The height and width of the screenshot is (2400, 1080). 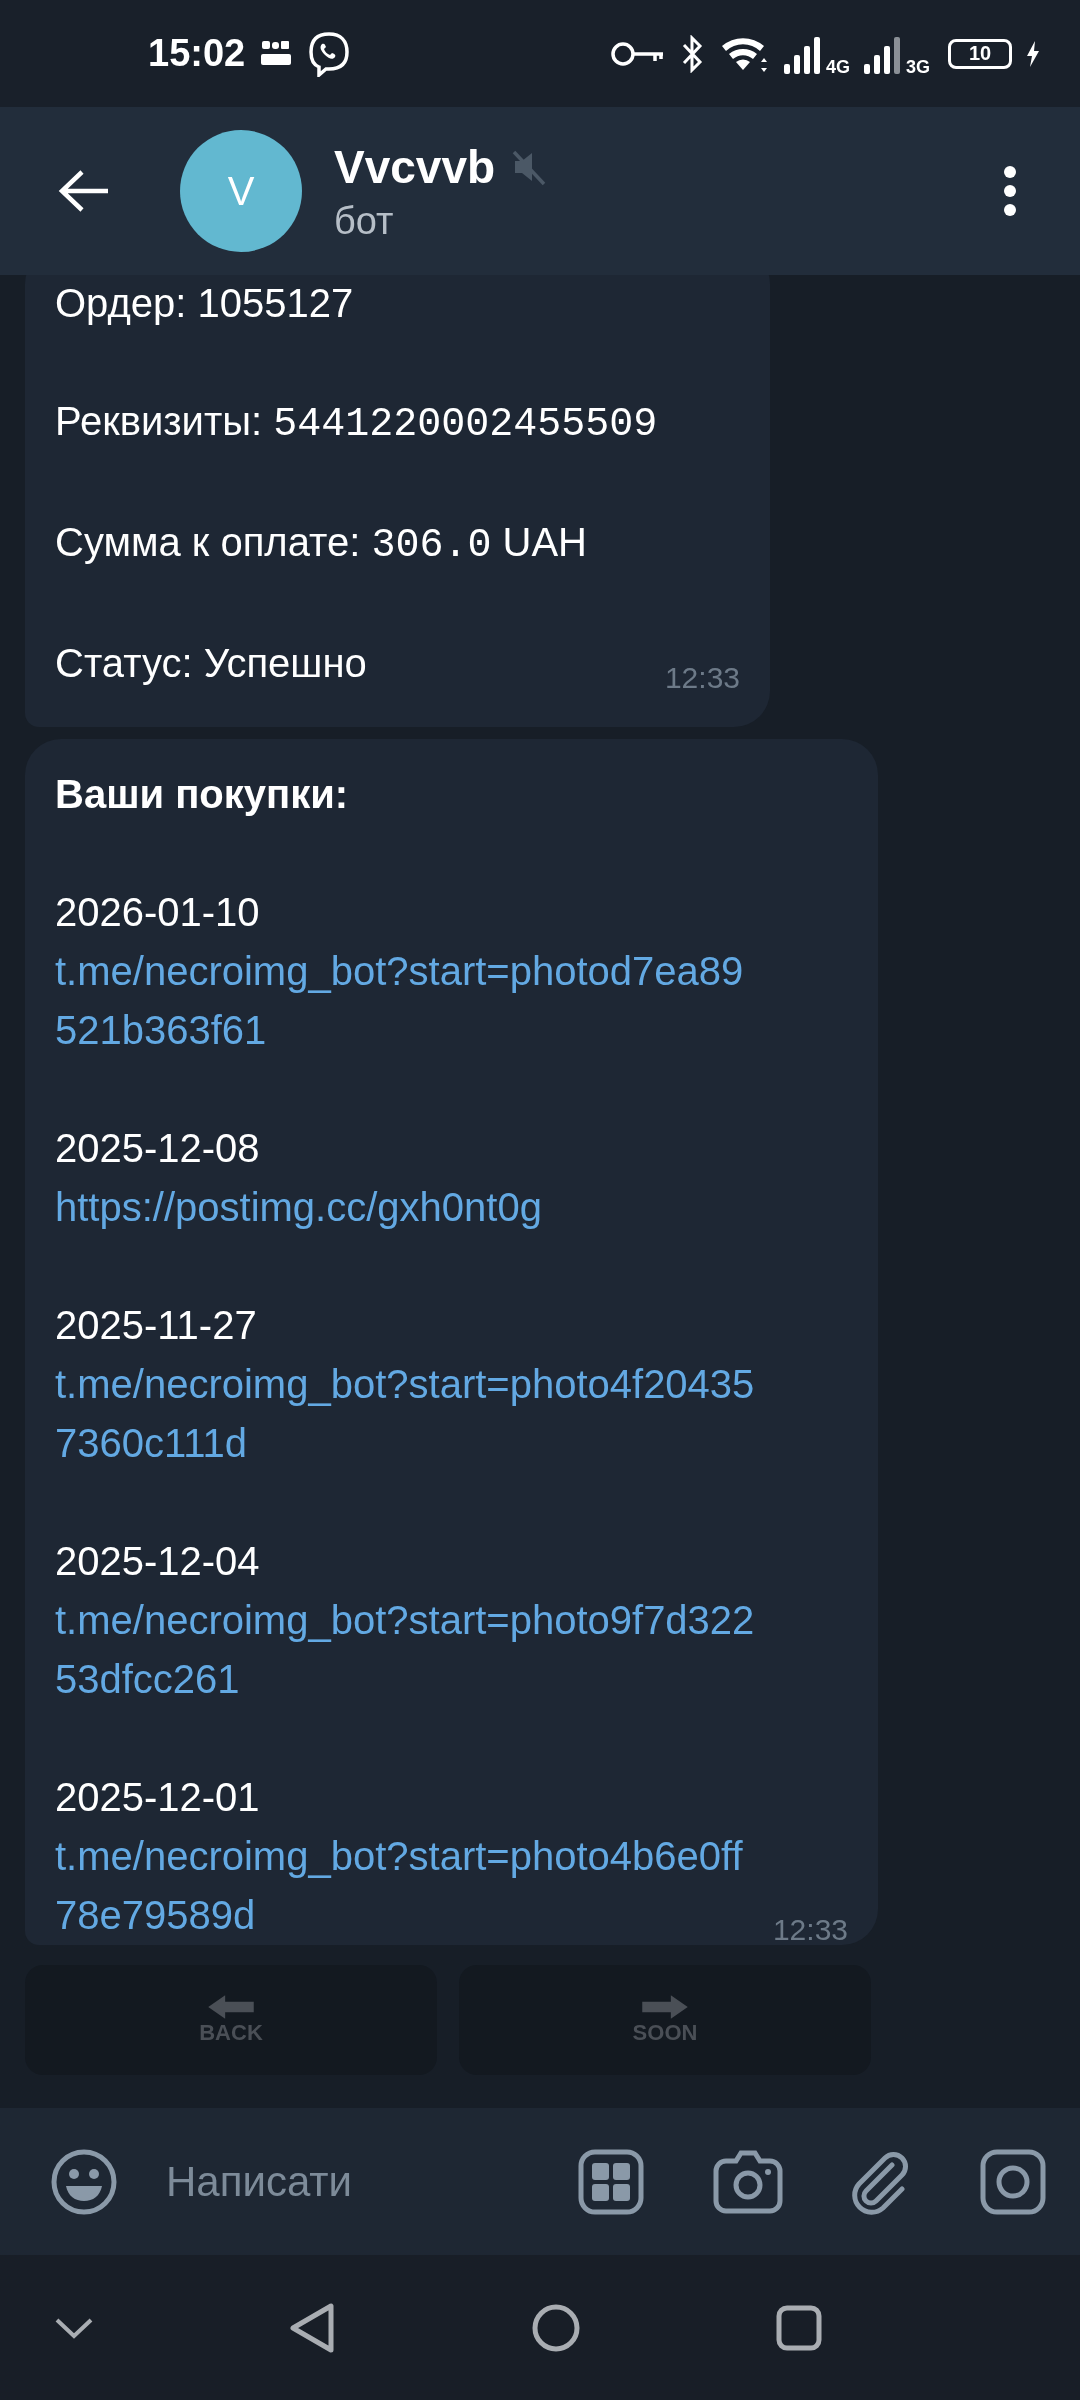 I want to click on left-arrow-icon, so click(x=231, y=2007).